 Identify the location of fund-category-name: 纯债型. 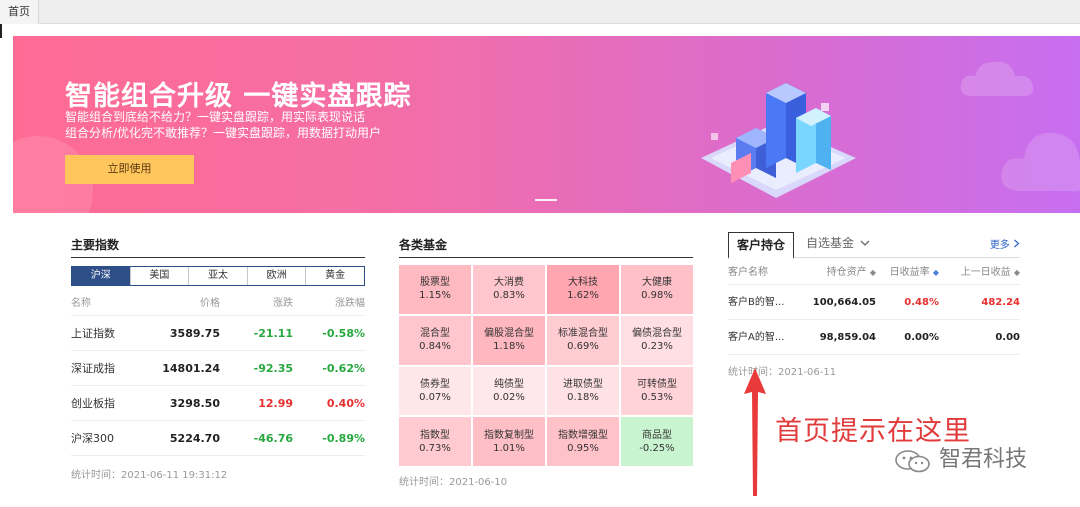
(509, 384).